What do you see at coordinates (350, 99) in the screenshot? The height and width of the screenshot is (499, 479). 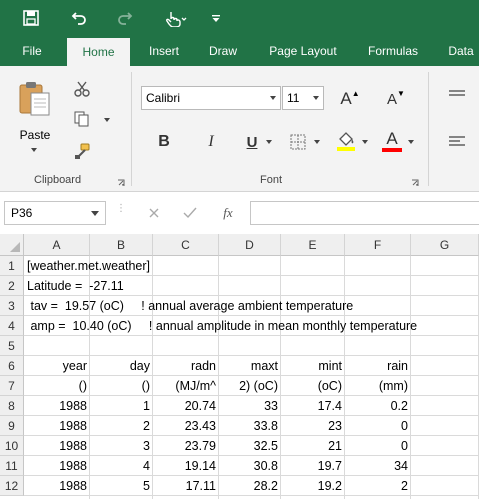 I see `increase-font-size-button: A ▲` at bounding box center [350, 99].